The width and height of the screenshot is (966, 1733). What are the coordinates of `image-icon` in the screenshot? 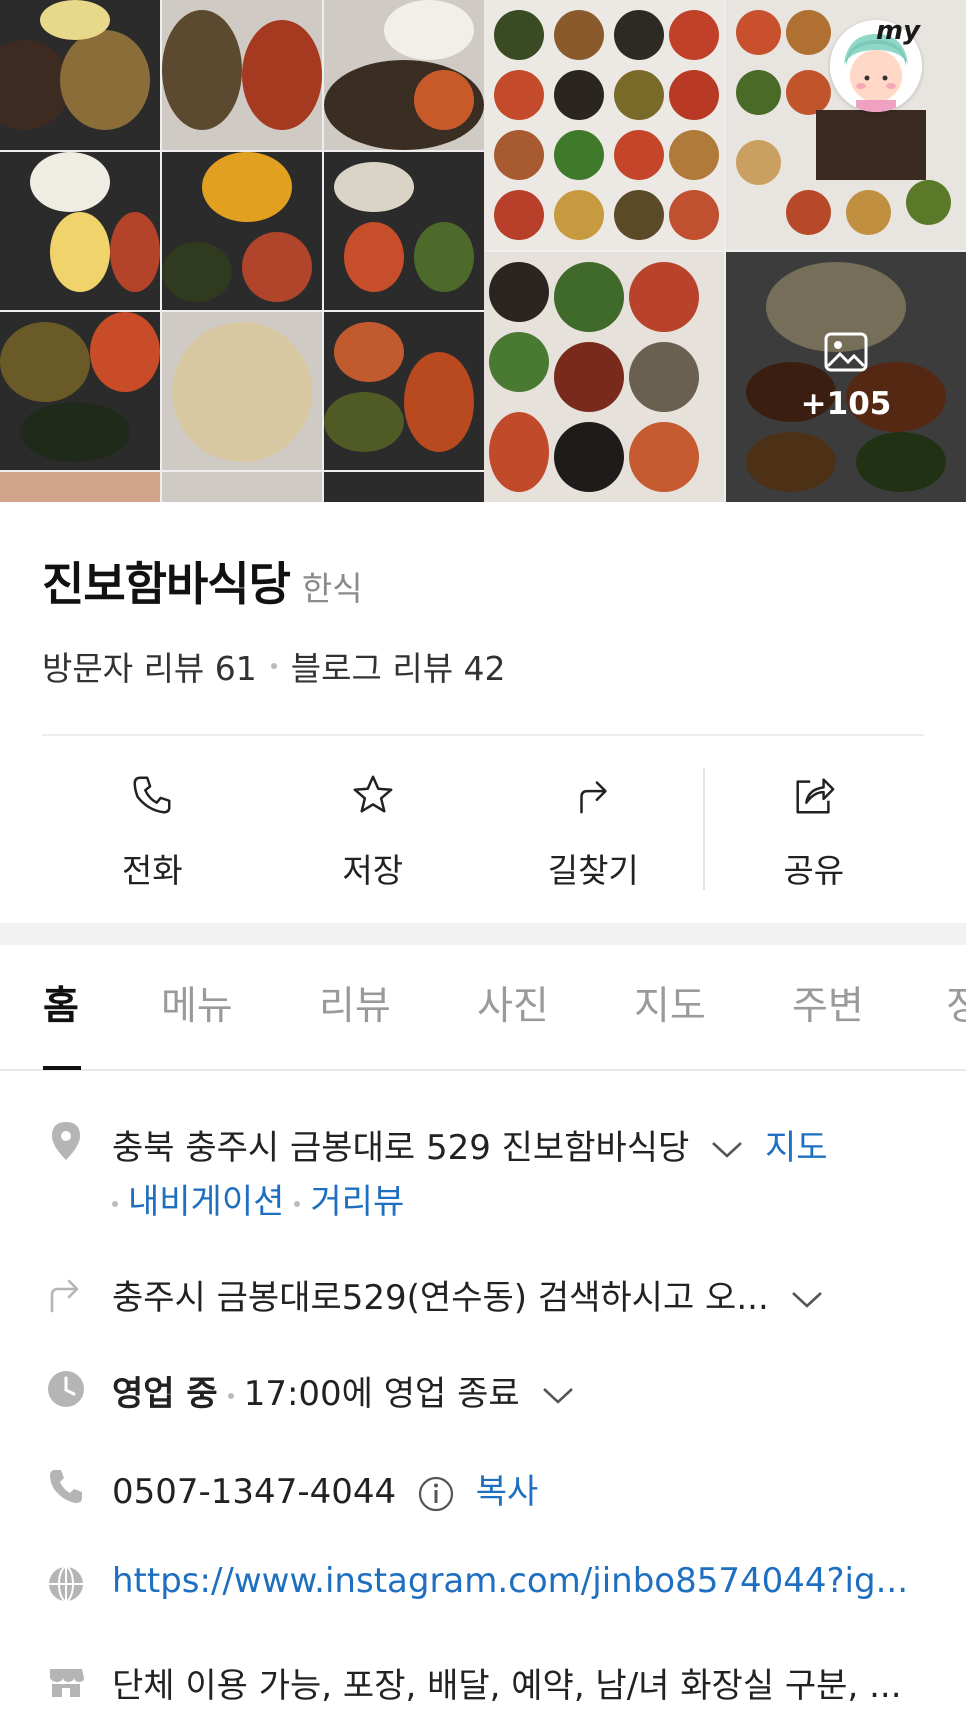 It's located at (846, 352).